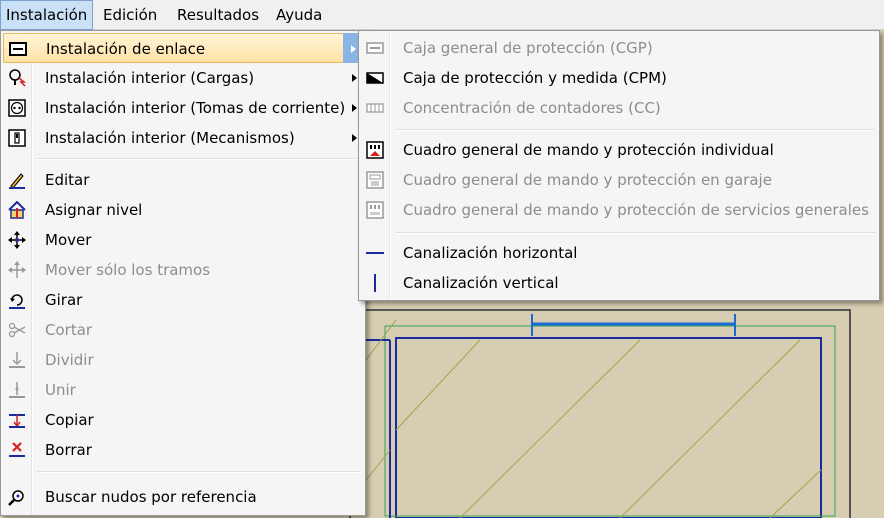 The width and height of the screenshot is (884, 518). What do you see at coordinates (130, 15) in the screenshot?
I see `menu-edicion: Edición` at bounding box center [130, 15].